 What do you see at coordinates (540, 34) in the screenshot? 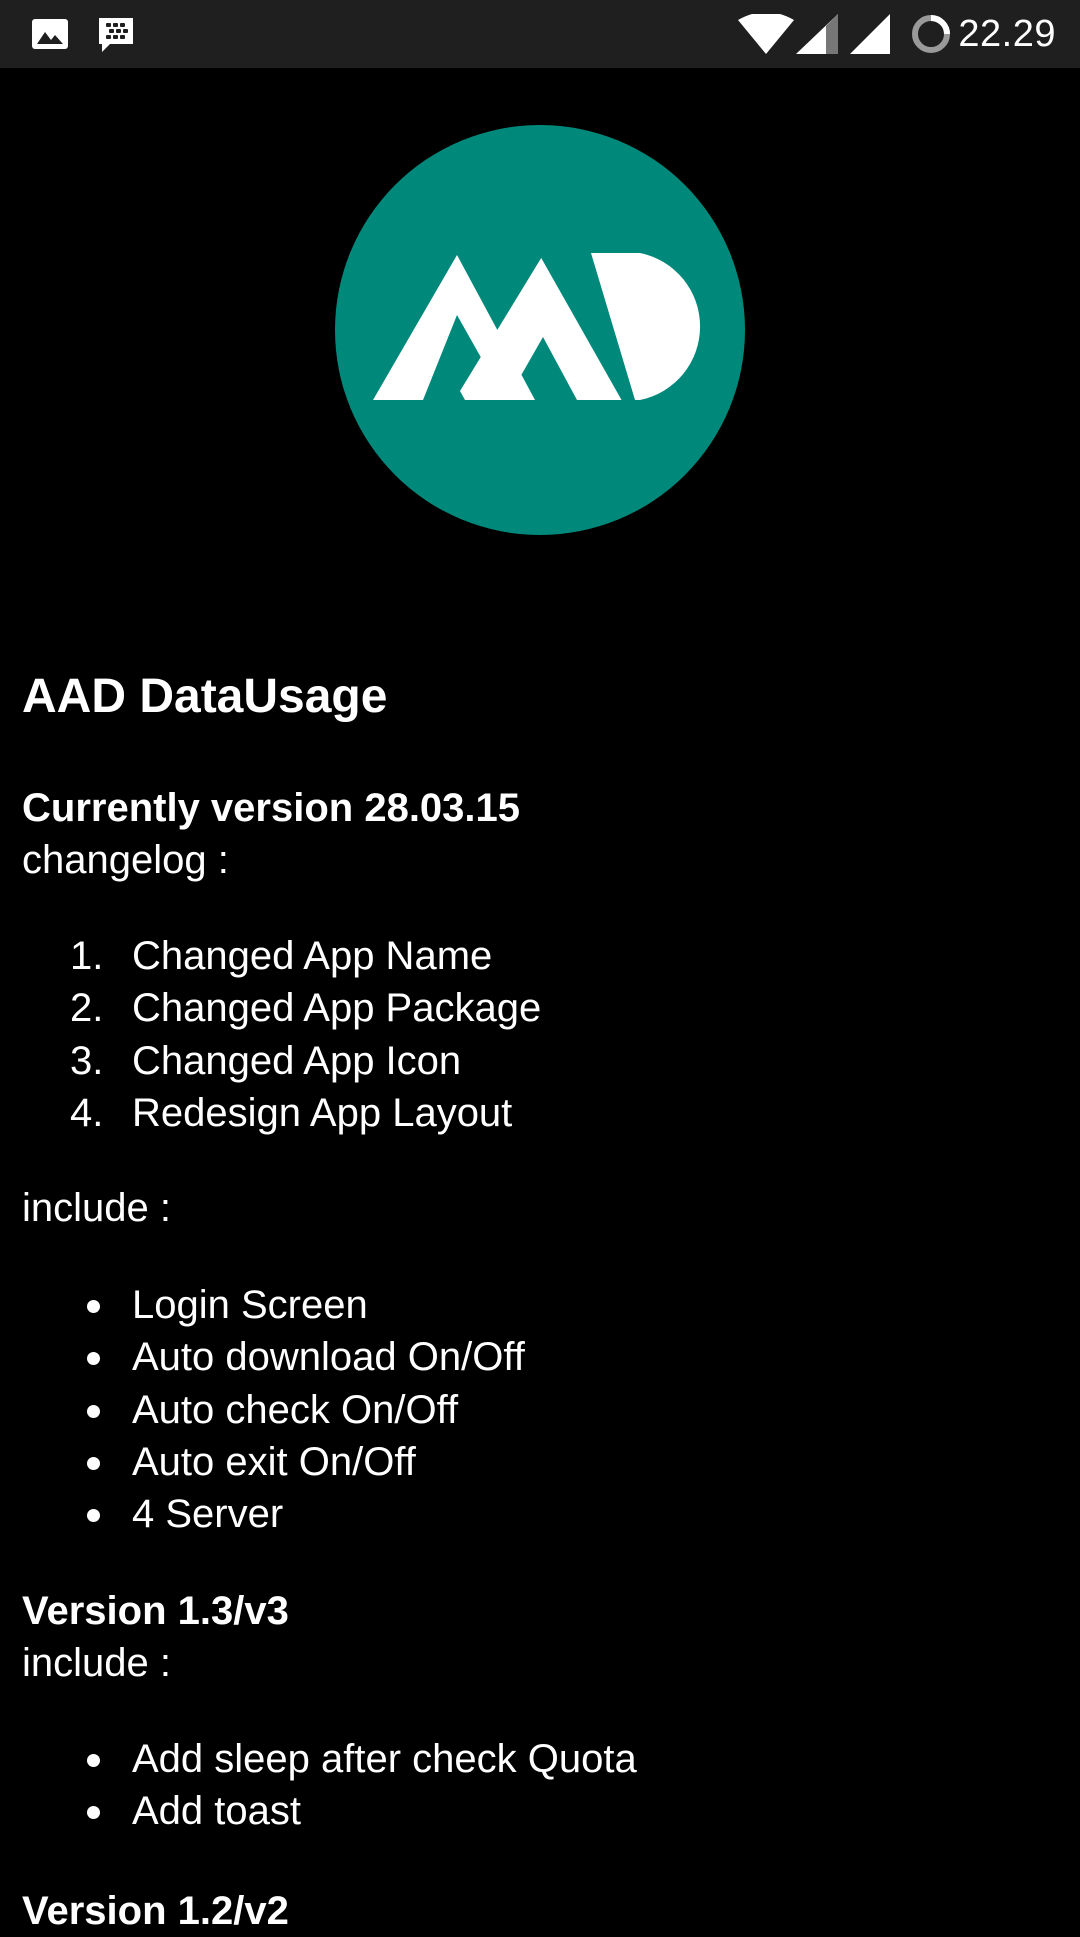
I see `status-bar: 22.29` at bounding box center [540, 34].